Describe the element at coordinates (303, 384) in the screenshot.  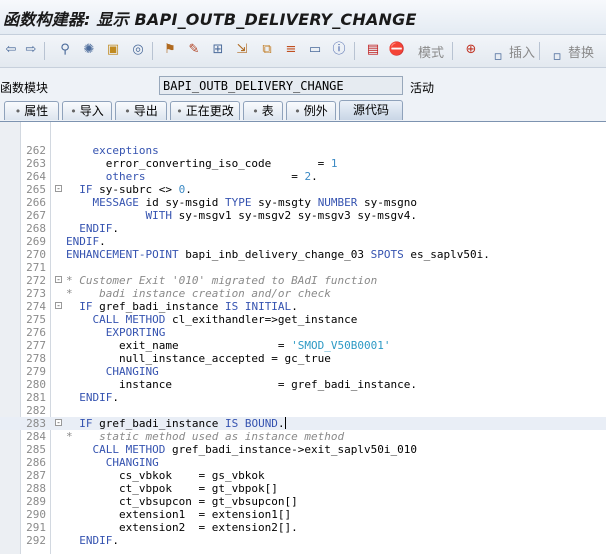
I see `code-line: 280 instance = gref_badi_instance.` at that location.